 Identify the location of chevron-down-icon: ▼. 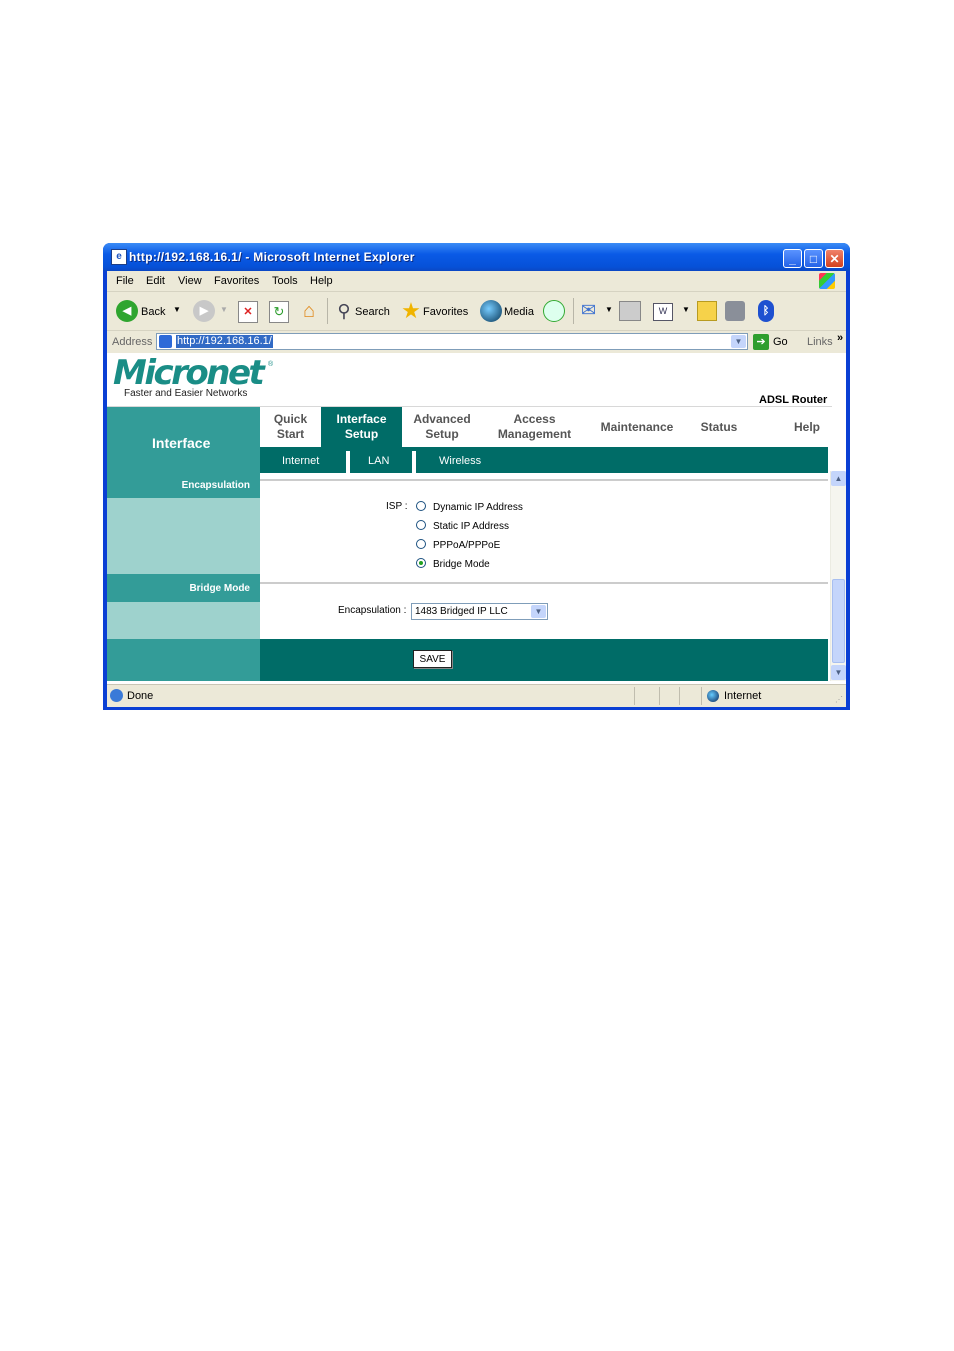
(538, 611).